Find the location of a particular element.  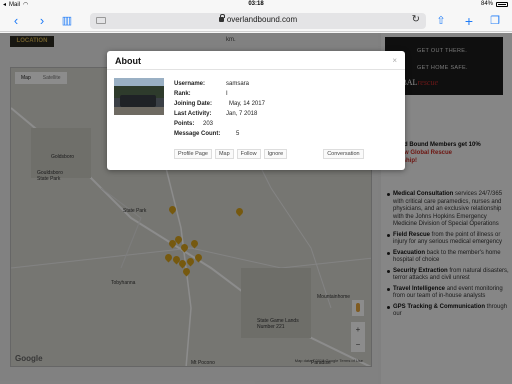

map-button: Map is located at coordinates (224, 154).